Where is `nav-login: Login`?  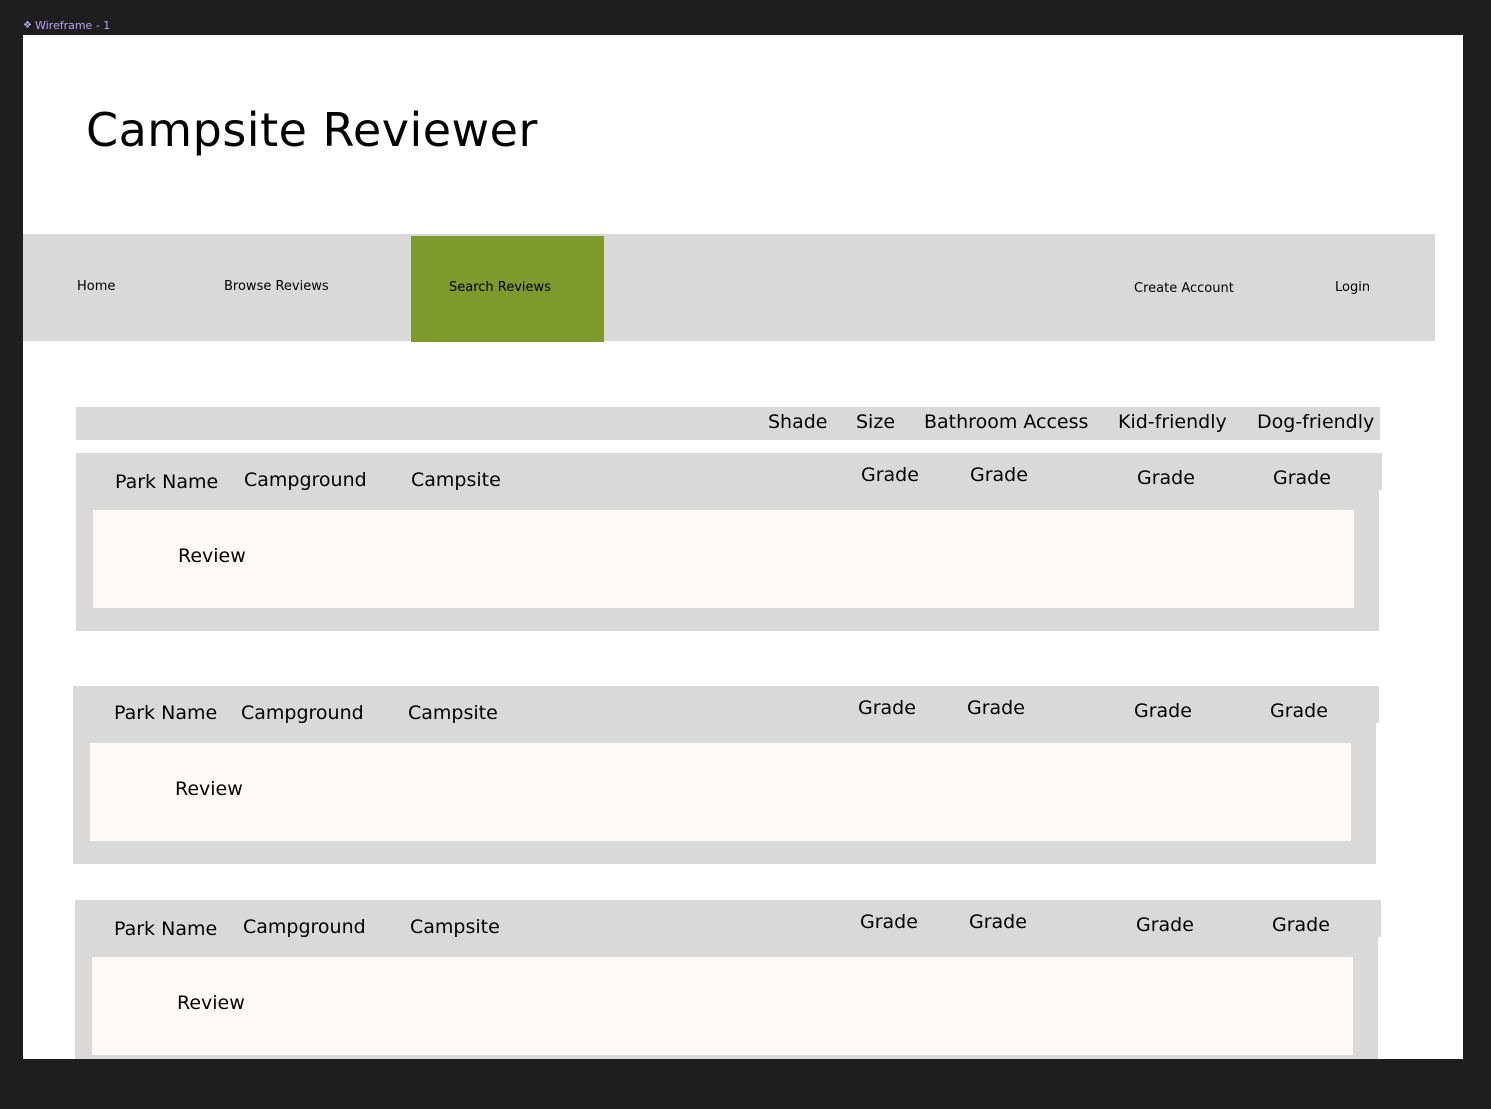 nav-login: Login is located at coordinates (1352, 287).